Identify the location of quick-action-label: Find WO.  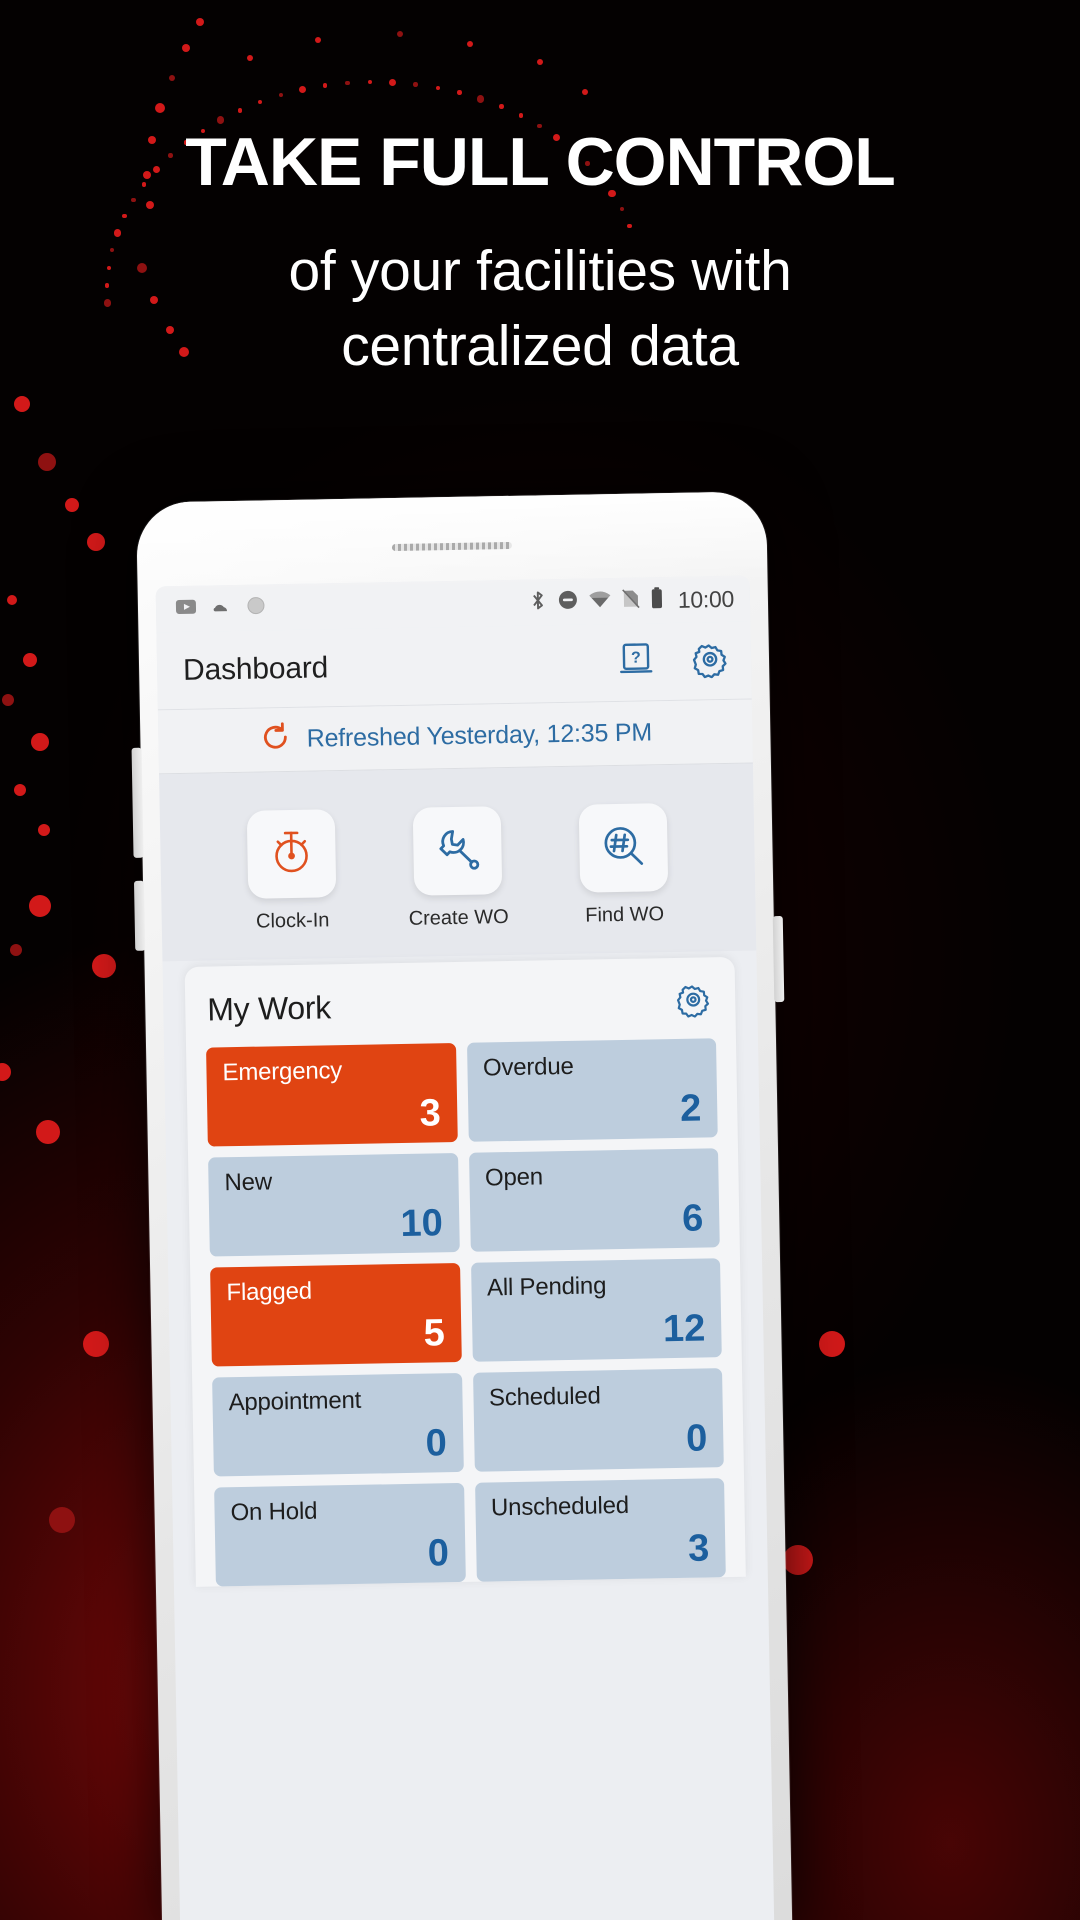
(625, 915).